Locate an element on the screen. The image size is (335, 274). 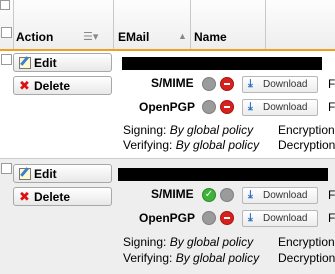
header-col-check is located at coordinates (7, 24).